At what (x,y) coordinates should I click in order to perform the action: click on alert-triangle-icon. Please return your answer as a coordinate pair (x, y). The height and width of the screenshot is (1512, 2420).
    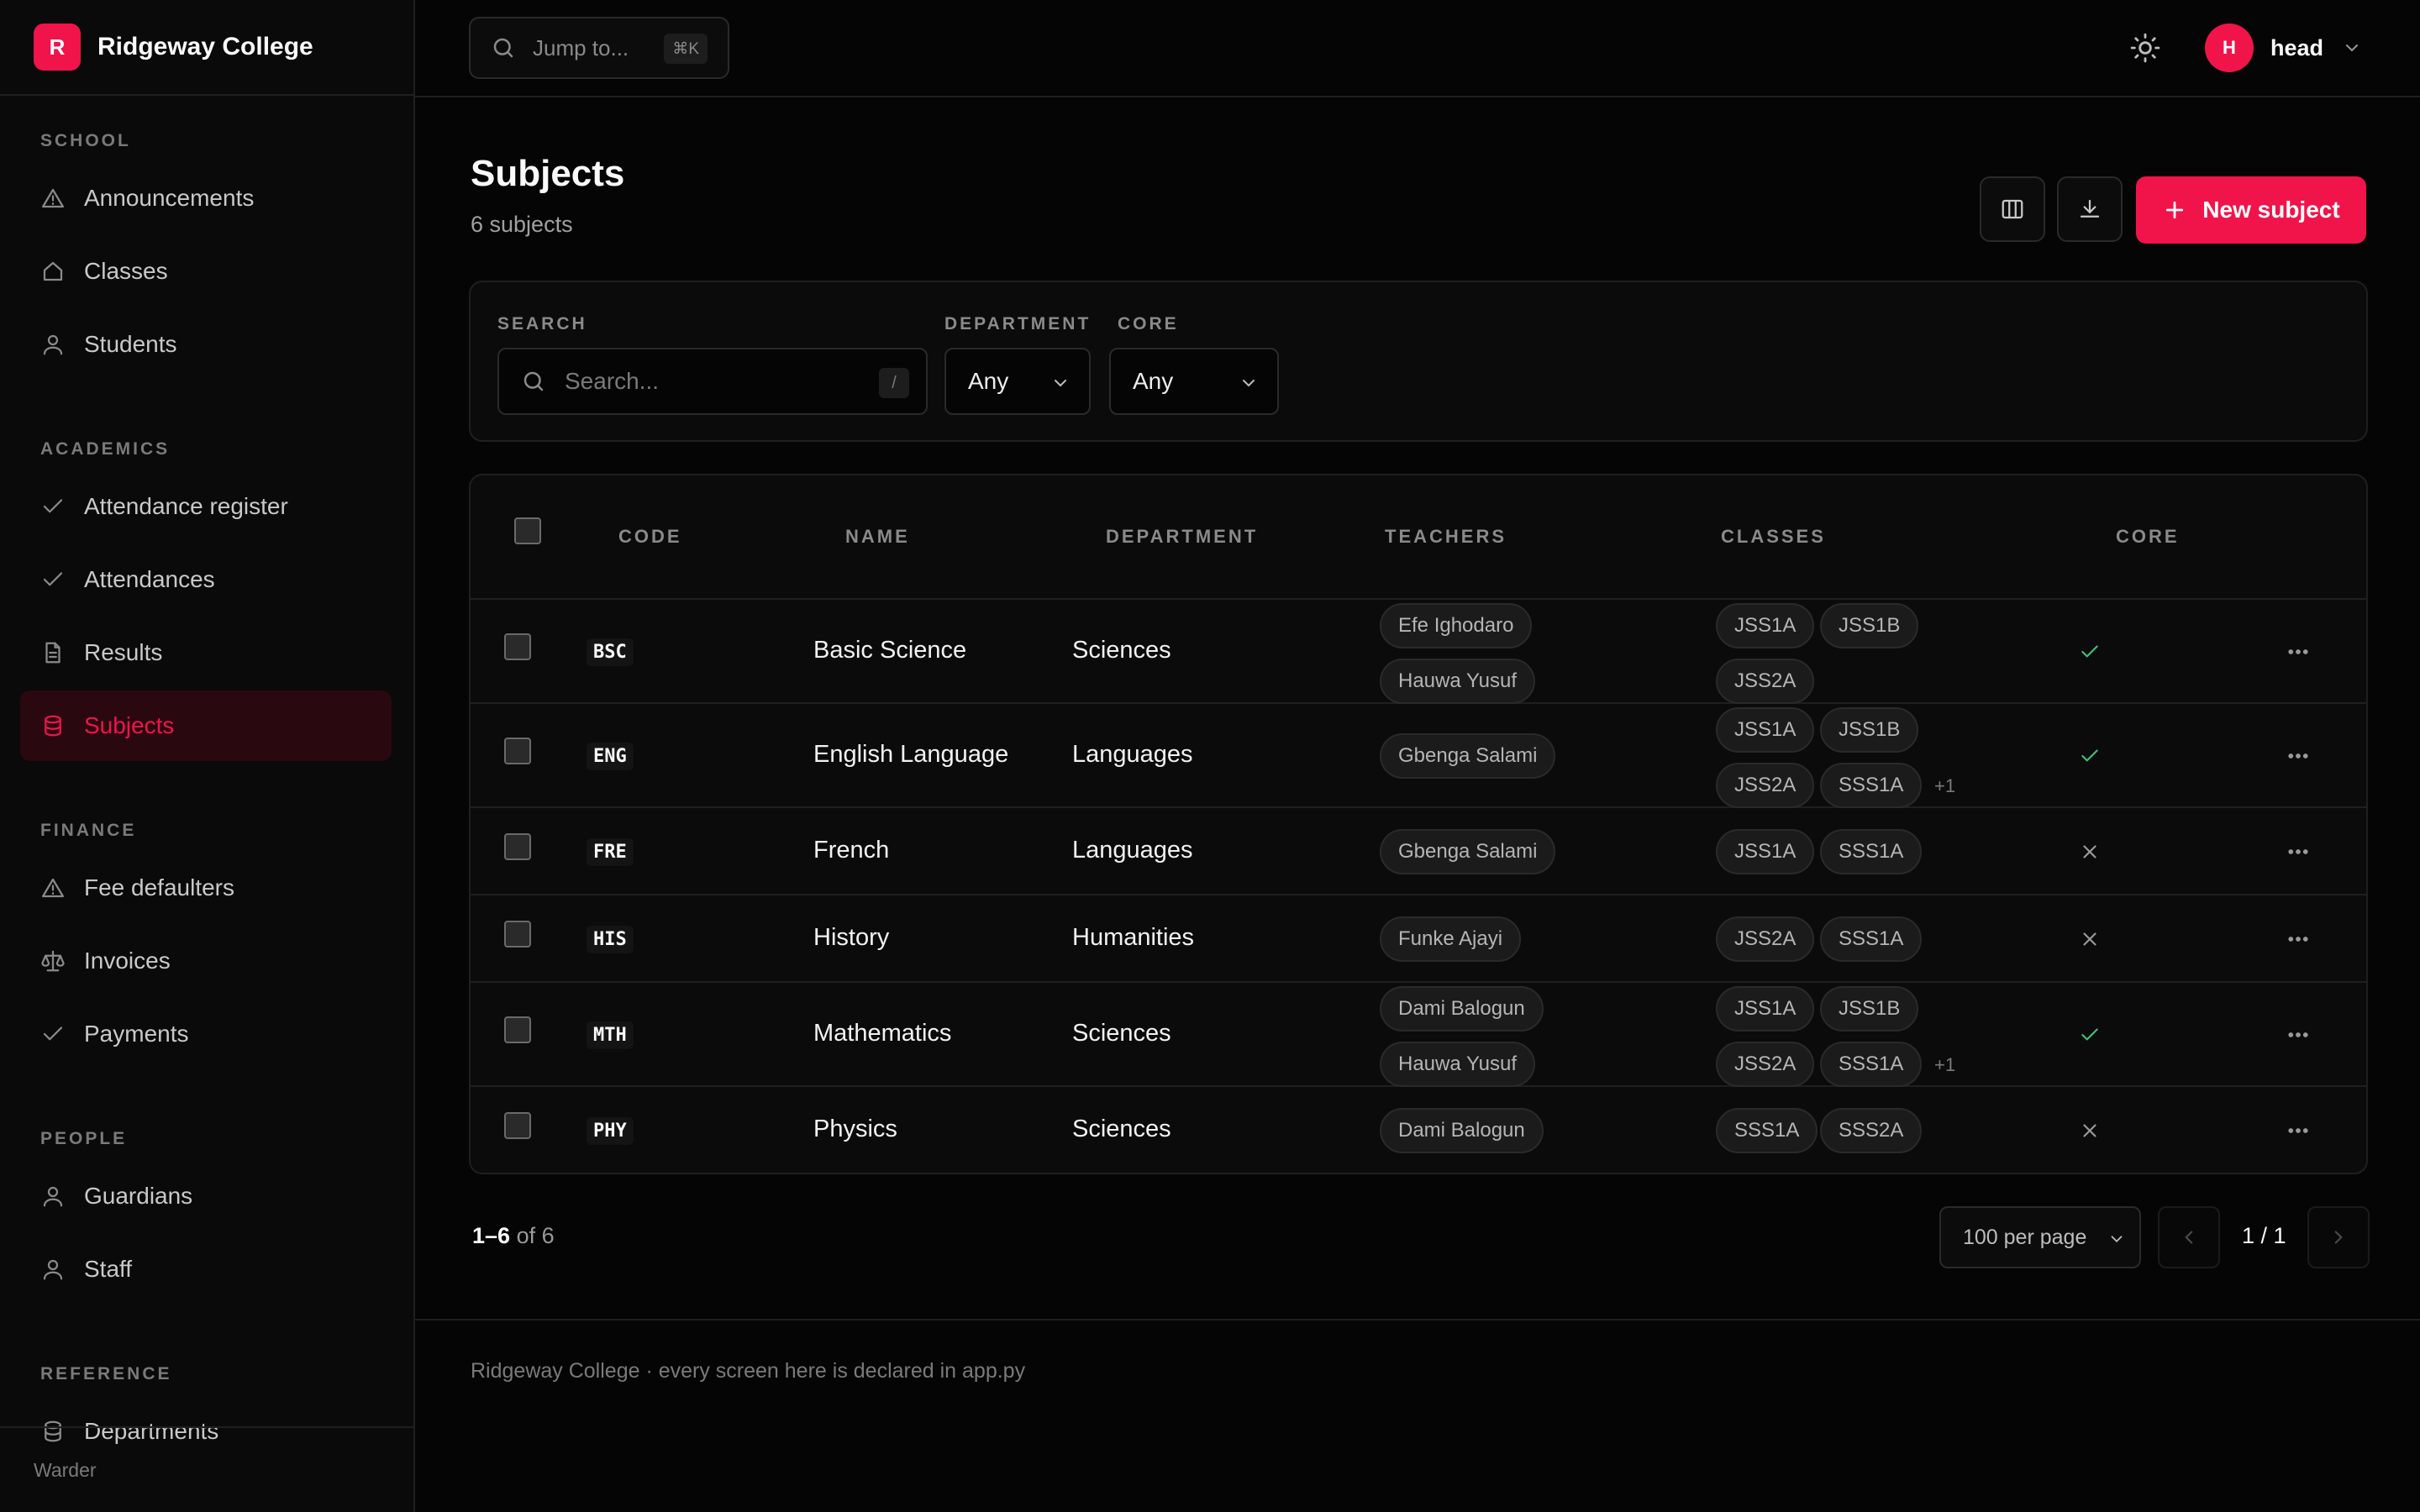
    Looking at the image, I should click on (53, 198).